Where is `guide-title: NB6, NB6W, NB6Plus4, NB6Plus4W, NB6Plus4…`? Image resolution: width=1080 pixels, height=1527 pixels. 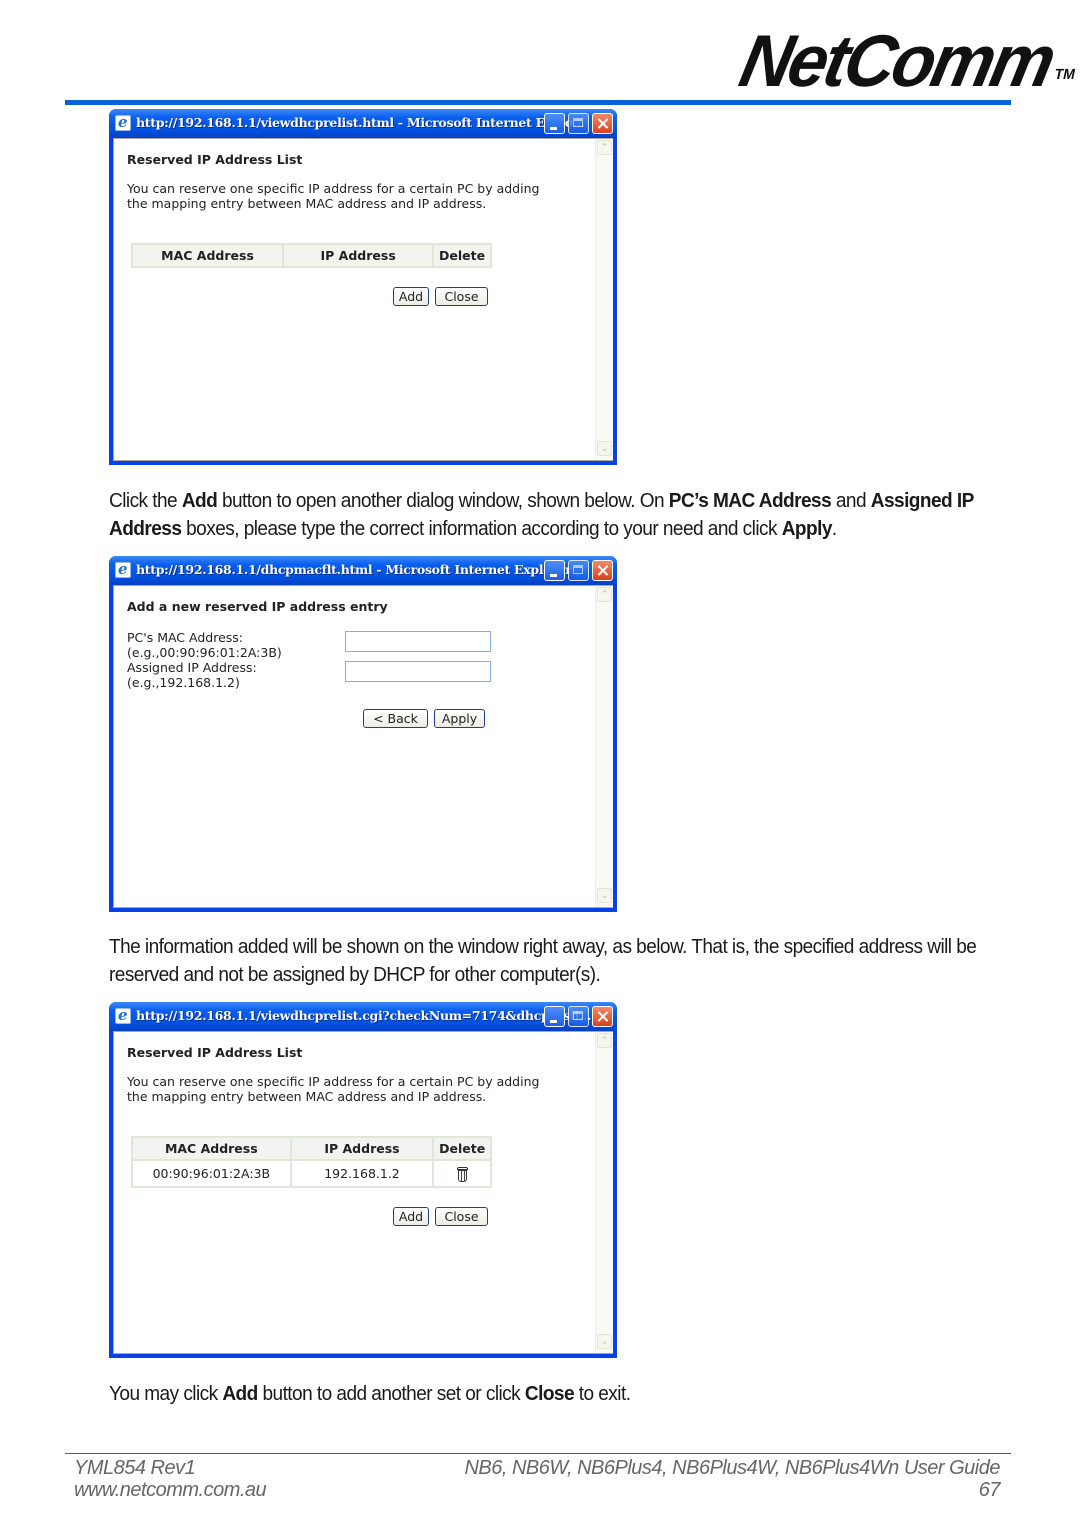 guide-title: NB6, NB6W, NB6Plus4, NB6Plus4W, NB6Plus4… is located at coordinates (732, 1468).